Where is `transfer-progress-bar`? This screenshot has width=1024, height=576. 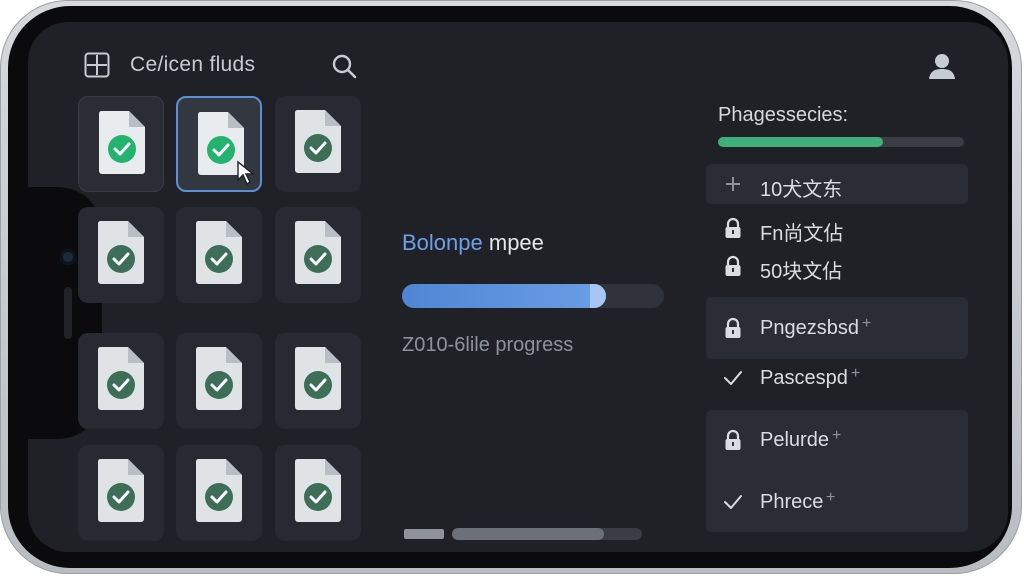 transfer-progress-bar is located at coordinates (533, 296).